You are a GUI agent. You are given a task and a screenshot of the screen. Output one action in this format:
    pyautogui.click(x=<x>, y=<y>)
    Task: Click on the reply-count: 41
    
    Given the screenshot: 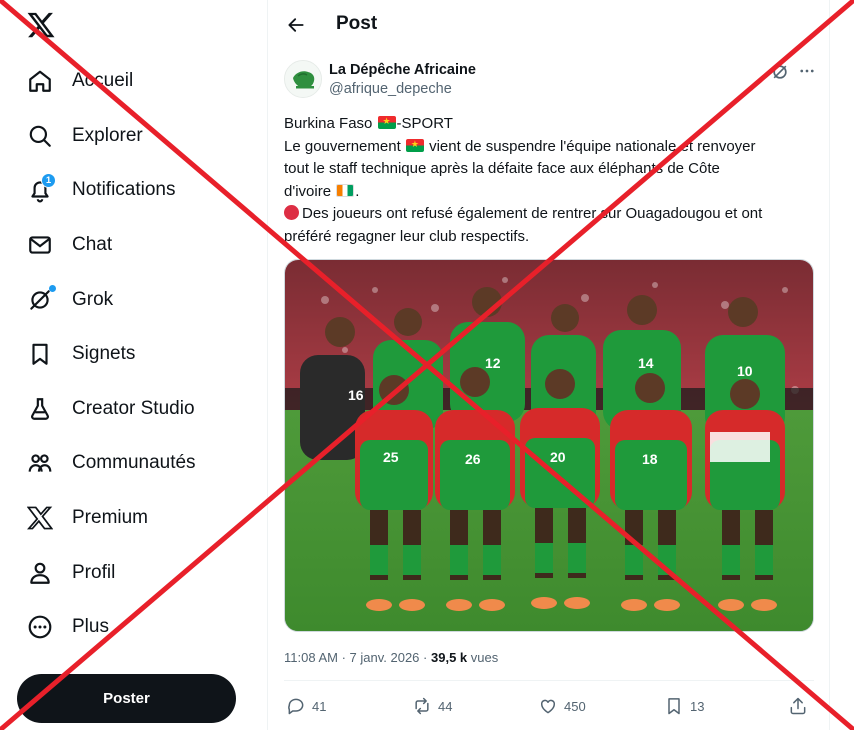 What is the action you would take?
    pyautogui.click(x=319, y=706)
    